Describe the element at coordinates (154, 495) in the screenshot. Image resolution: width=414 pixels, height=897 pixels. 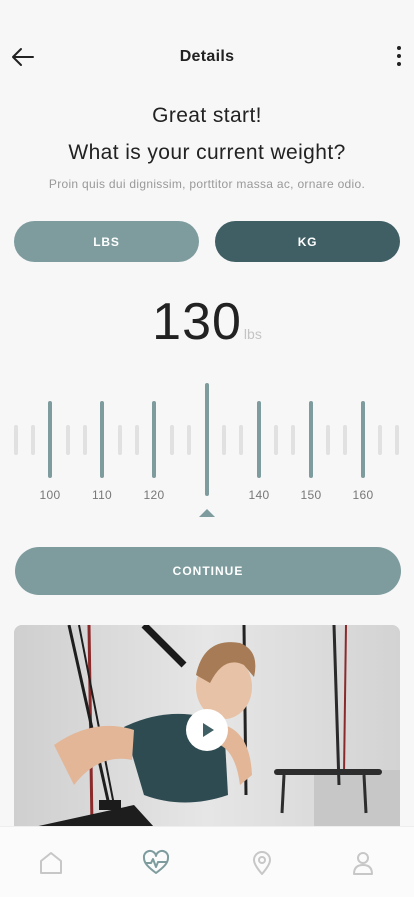
I see `ruler-label: 120` at that location.